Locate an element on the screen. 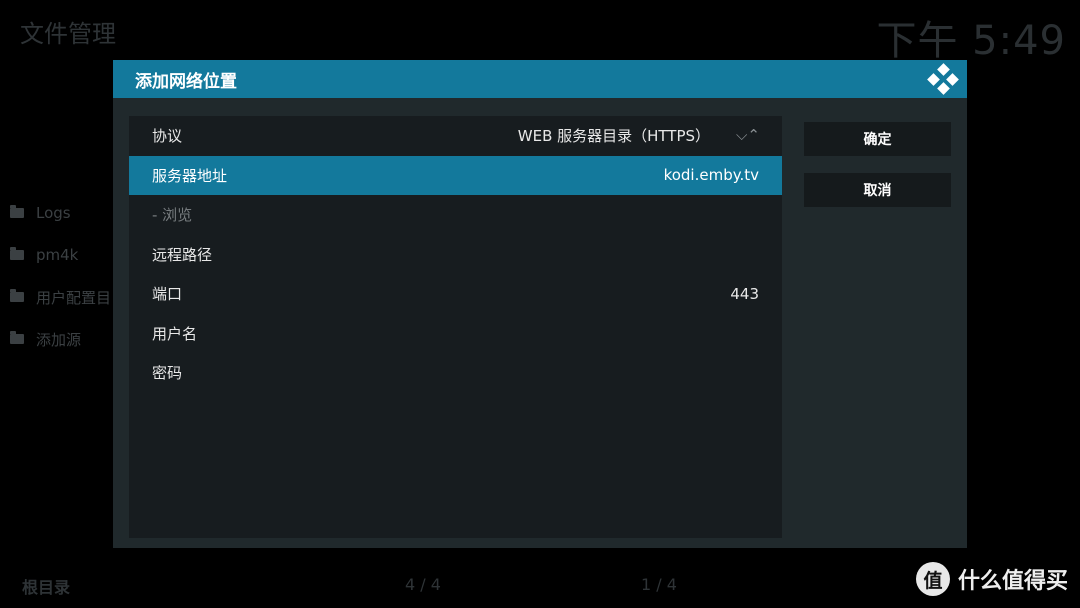 This screenshot has width=1080, height=608. watermark: 值 什么值得买 is located at coordinates (991, 579).